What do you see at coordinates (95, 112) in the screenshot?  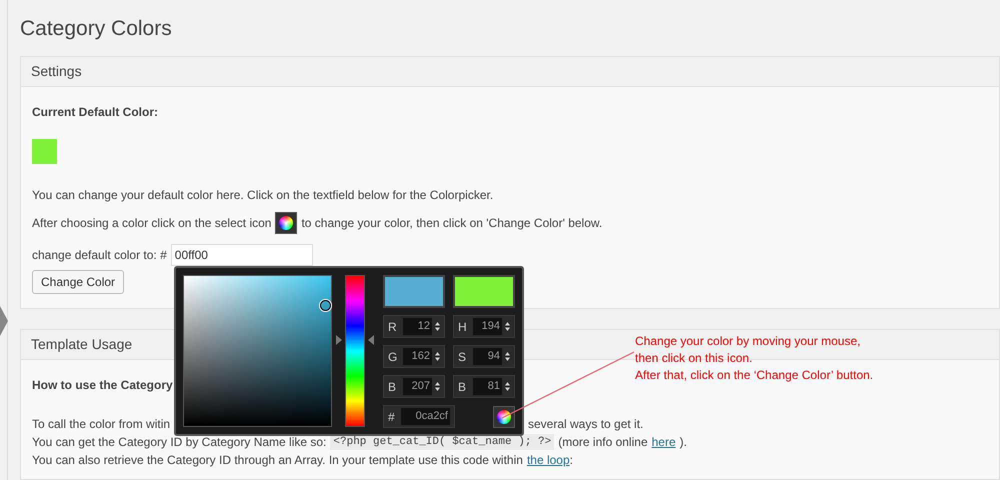 I see `current-color-label: Current Default Color:` at bounding box center [95, 112].